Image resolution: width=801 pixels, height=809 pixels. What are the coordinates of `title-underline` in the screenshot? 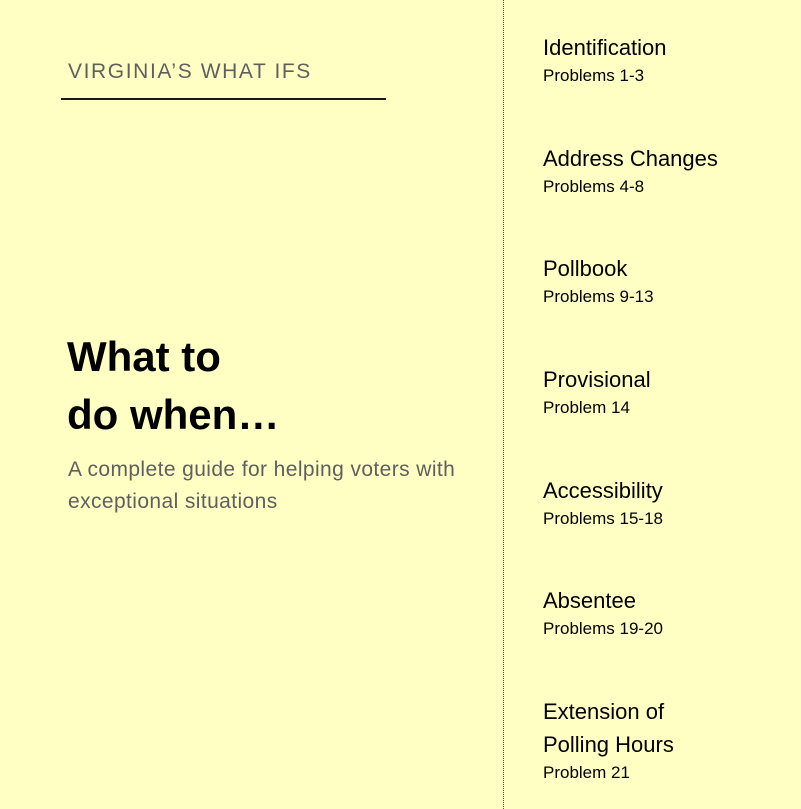 It's located at (223, 99).